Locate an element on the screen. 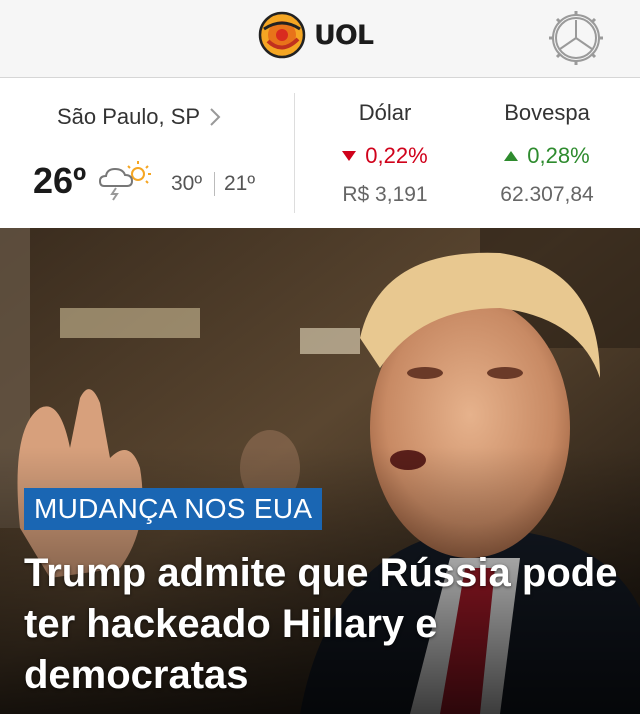 The height and width of the screenshot is (714, 640). market-dolar: Dólar 0,22% R$ 3,191 is located at coordinates (385, 153).